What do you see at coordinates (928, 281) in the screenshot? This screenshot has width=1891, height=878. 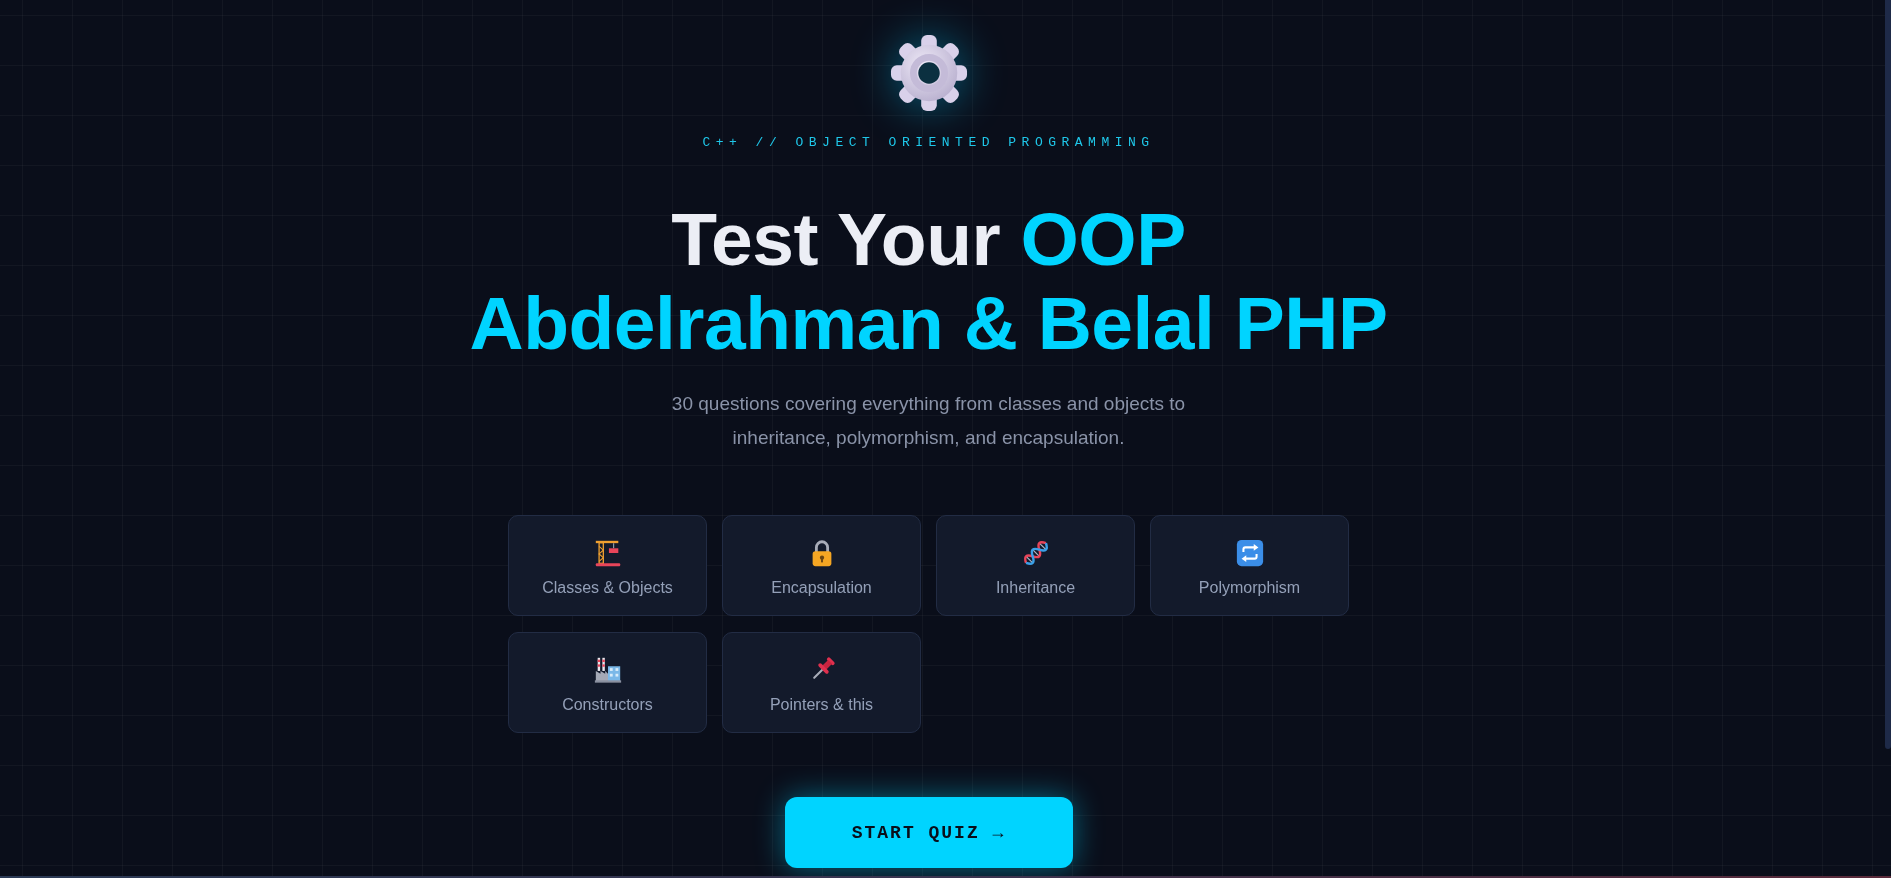 I see `page-title: Test Your OOP Abdelrahman & Belal PHP` at bounding box center [928, 281].